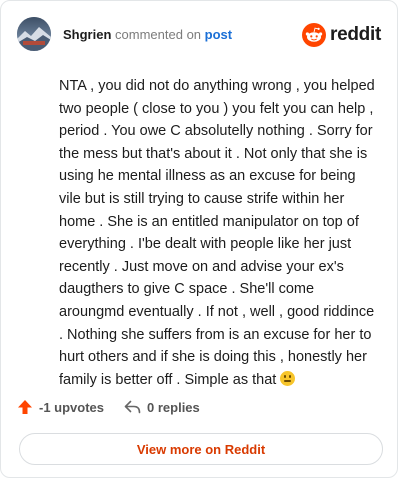 This screenshot has width=400, height=480. What do you see at coordinates (118, 407) in the screenshot?
I see `comment-actions: -1 upvotes 0 replies` at bounding box center [118, 407].